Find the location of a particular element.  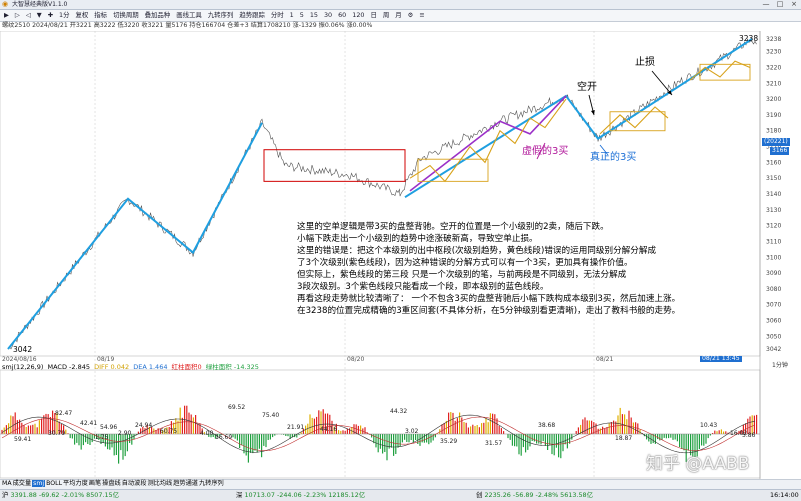

status-sh: 沪 3391.88 -69.62 -2.01% 8507.15亿 is located at coordinates (60, 495).